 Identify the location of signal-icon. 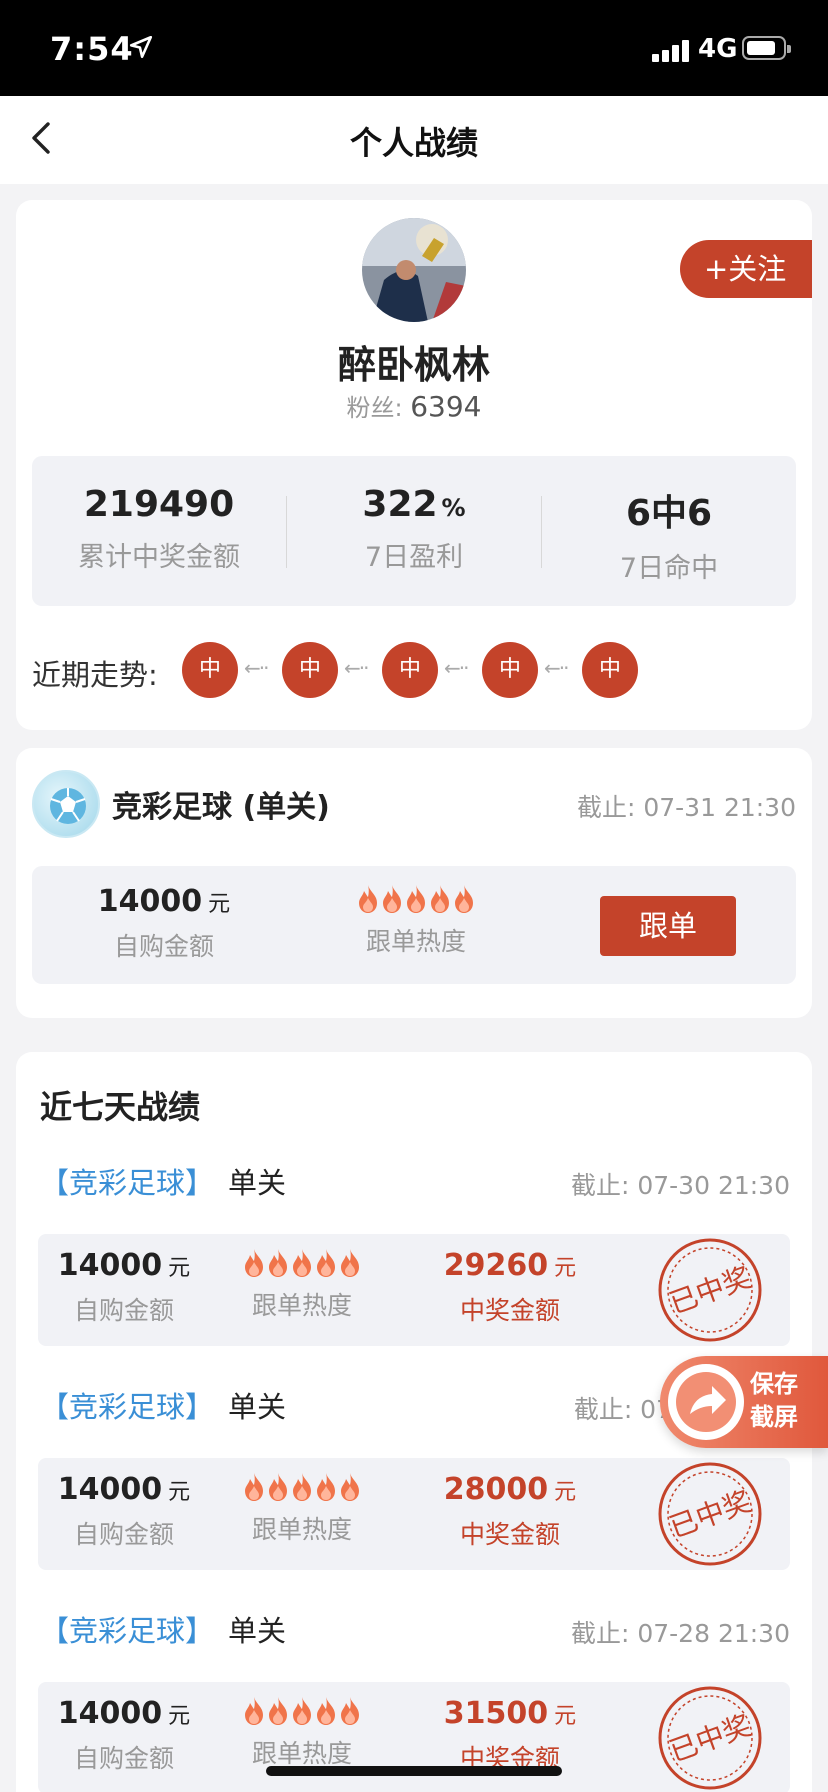
(672, 50).